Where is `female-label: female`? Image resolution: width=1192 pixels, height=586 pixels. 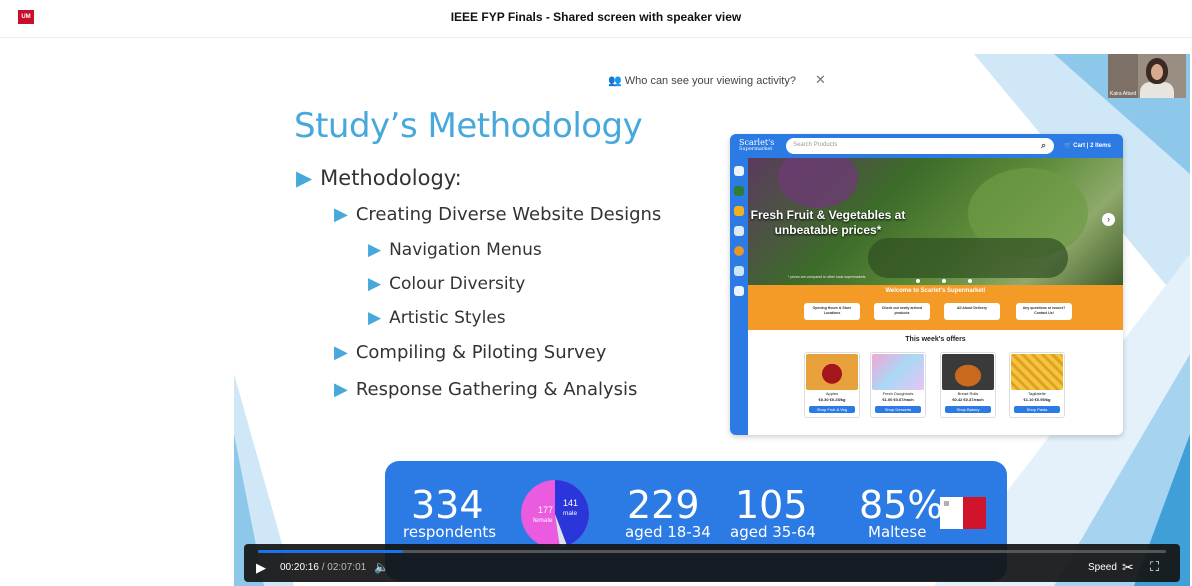
female-label: female is located at coordinates (543, 520).